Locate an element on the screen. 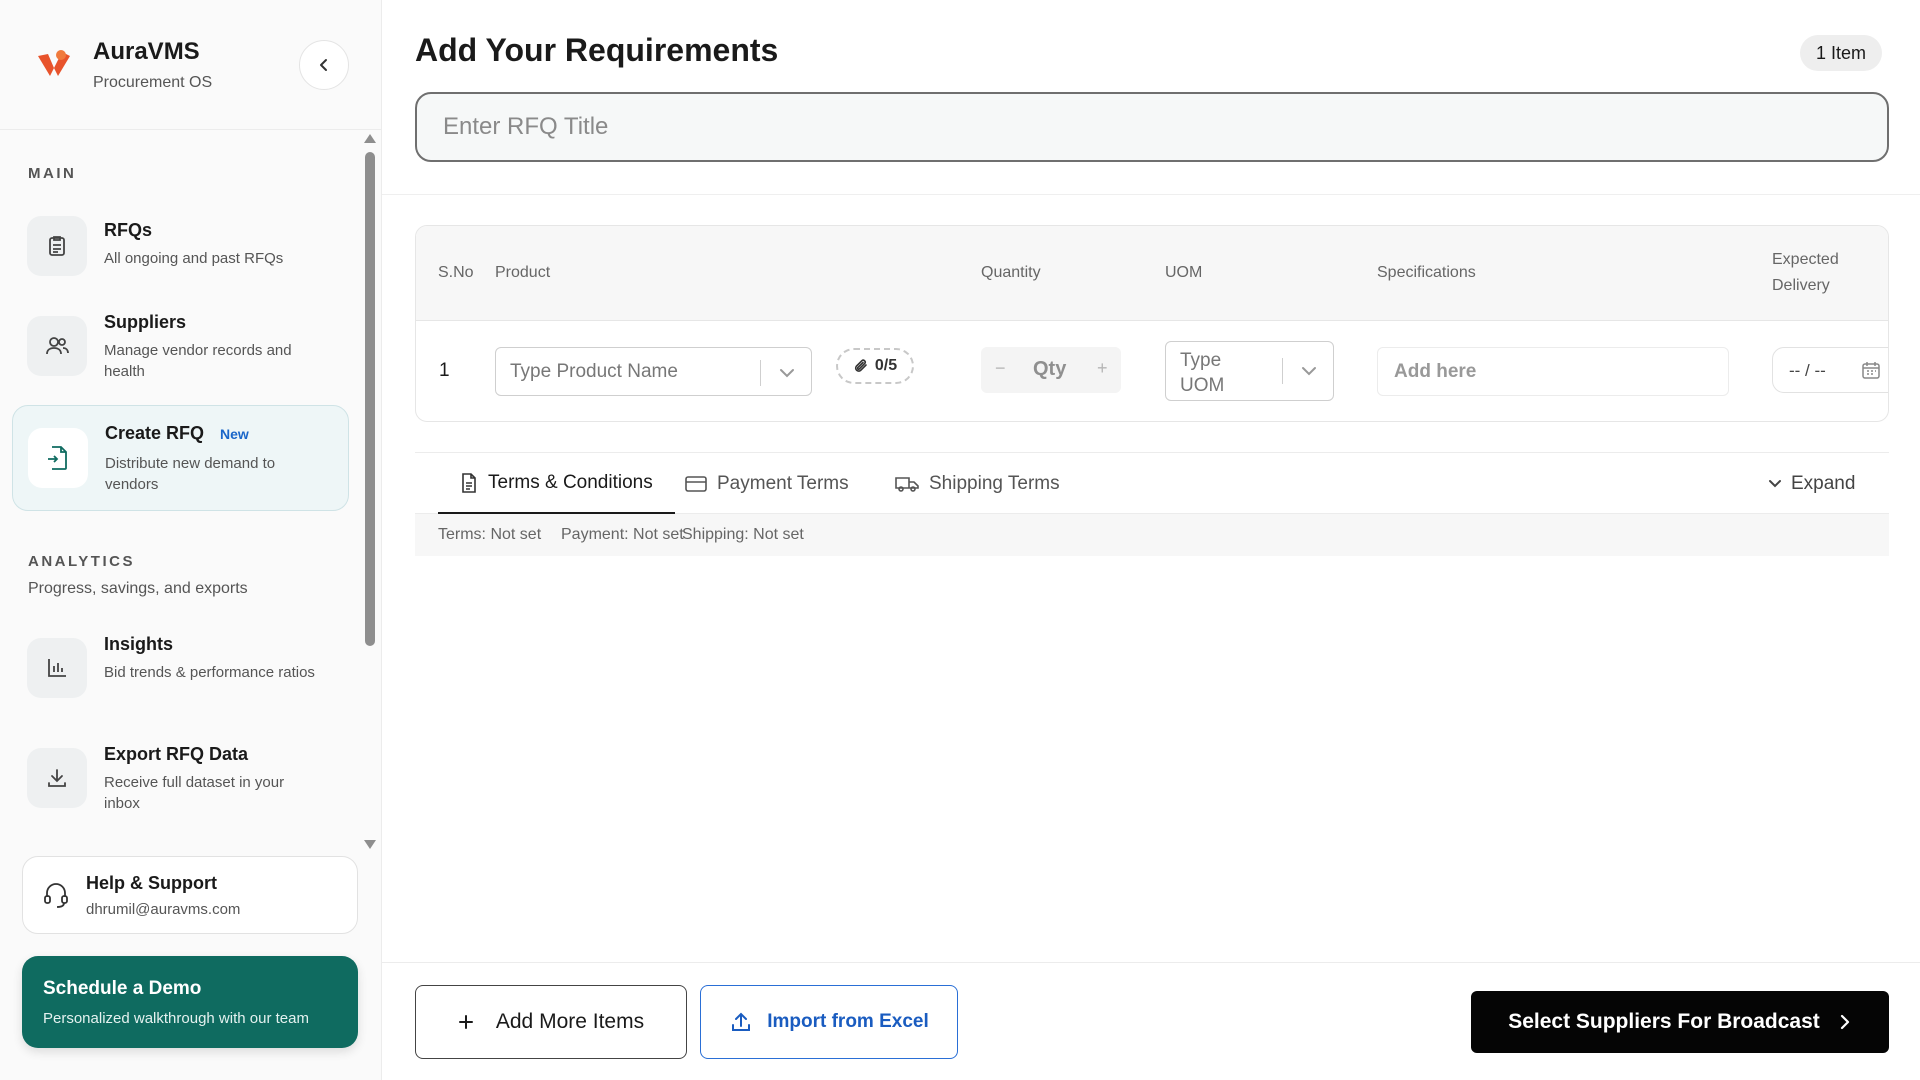 This screenshot has width=1920, height=1080. product-select: Type Product Name is located at coordinates (653, 371).